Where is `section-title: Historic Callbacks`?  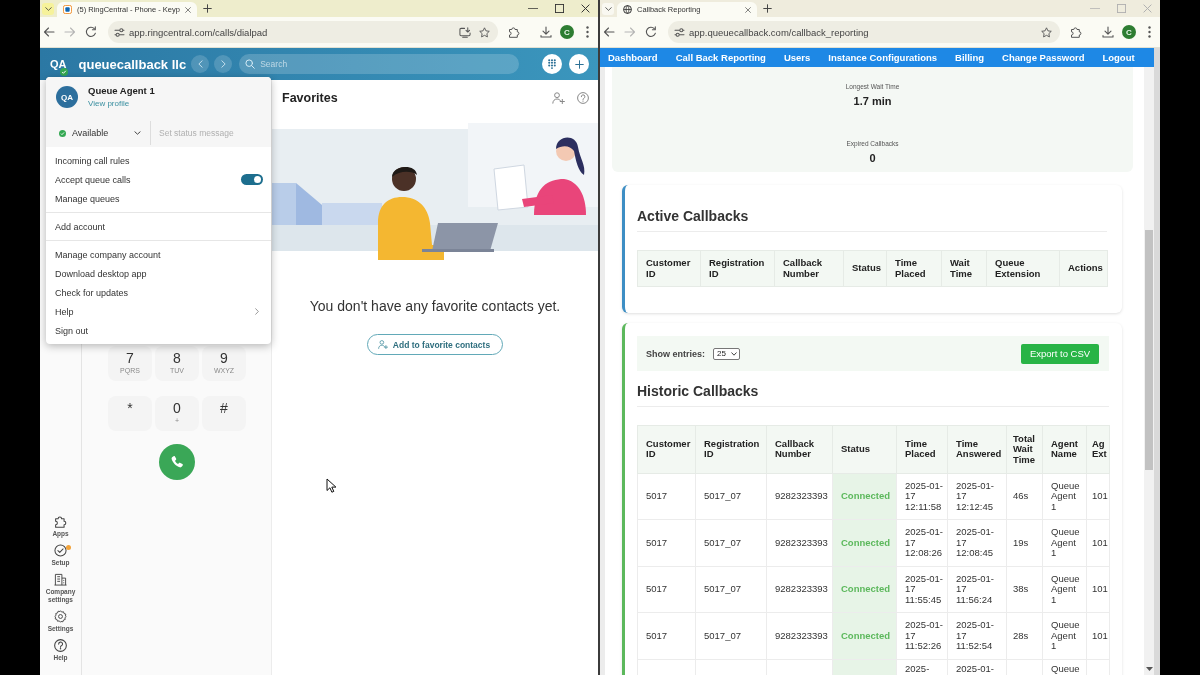 section-title: Historic Callbacks is located at coordinates (698, 391).